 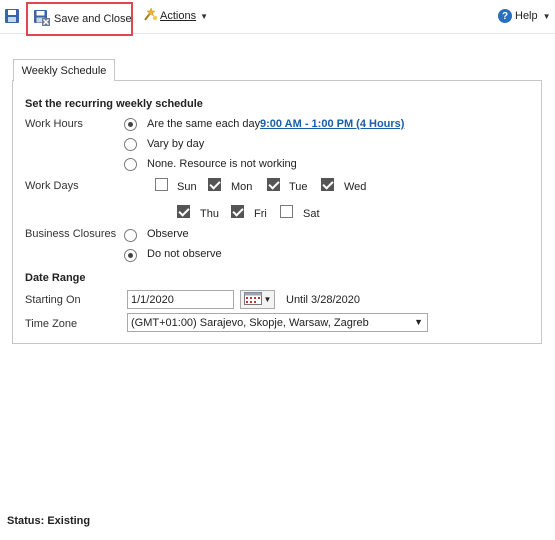 I want to click on business-closures-not-observe-radio, so click(x=130, y=255).